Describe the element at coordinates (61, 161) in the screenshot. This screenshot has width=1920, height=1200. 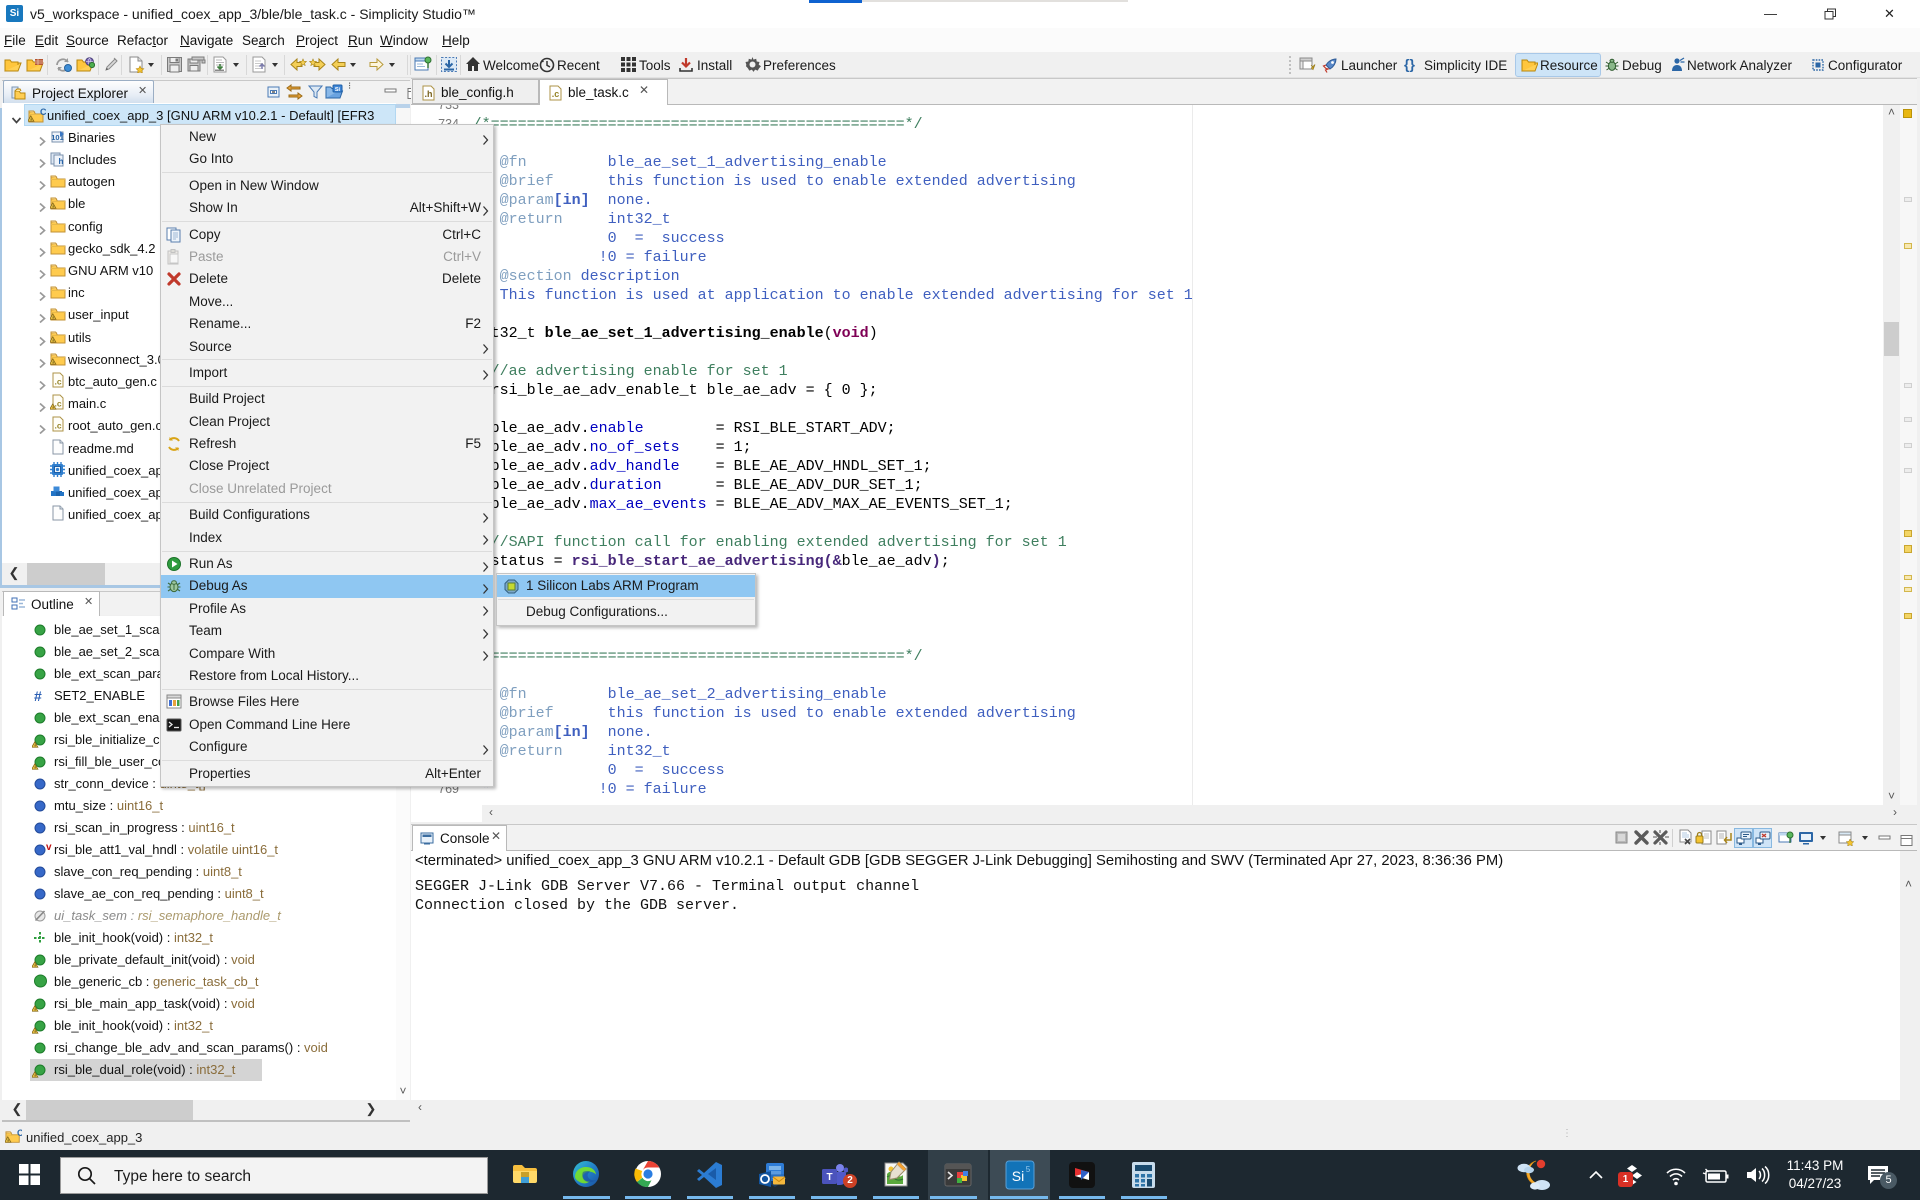
I see `svg-text: h` at that location.